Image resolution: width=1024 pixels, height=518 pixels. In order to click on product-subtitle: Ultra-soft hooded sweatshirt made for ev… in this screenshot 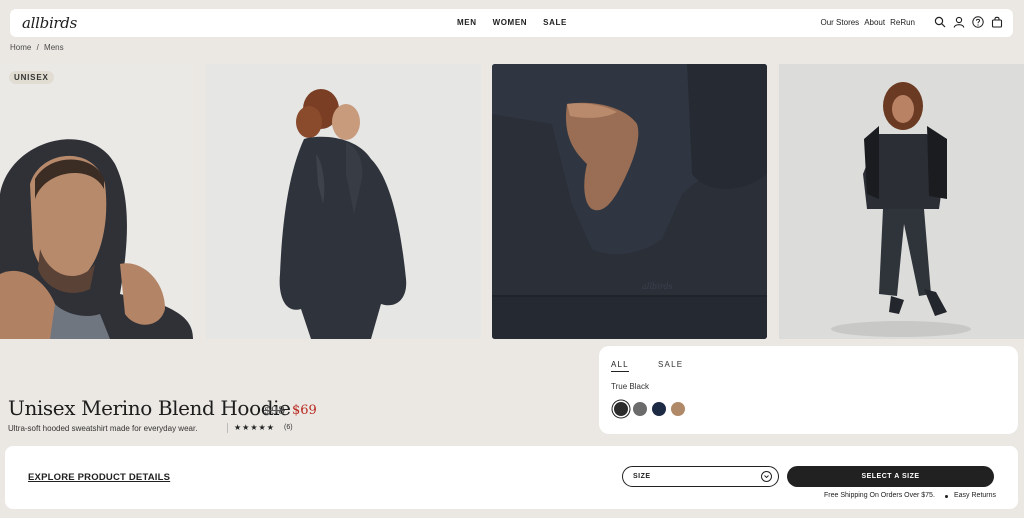, I will do `click(103, 428)`.